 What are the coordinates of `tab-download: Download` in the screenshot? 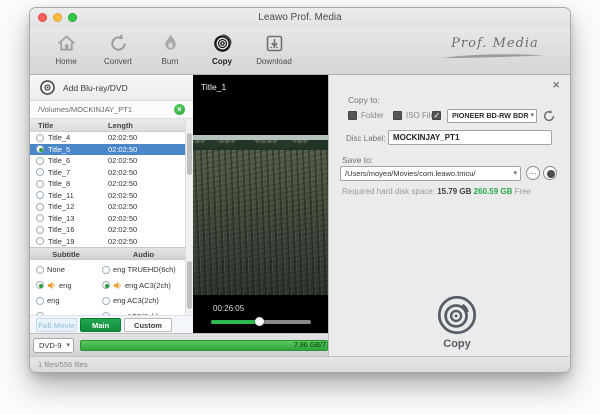 It's located at (274, 52).